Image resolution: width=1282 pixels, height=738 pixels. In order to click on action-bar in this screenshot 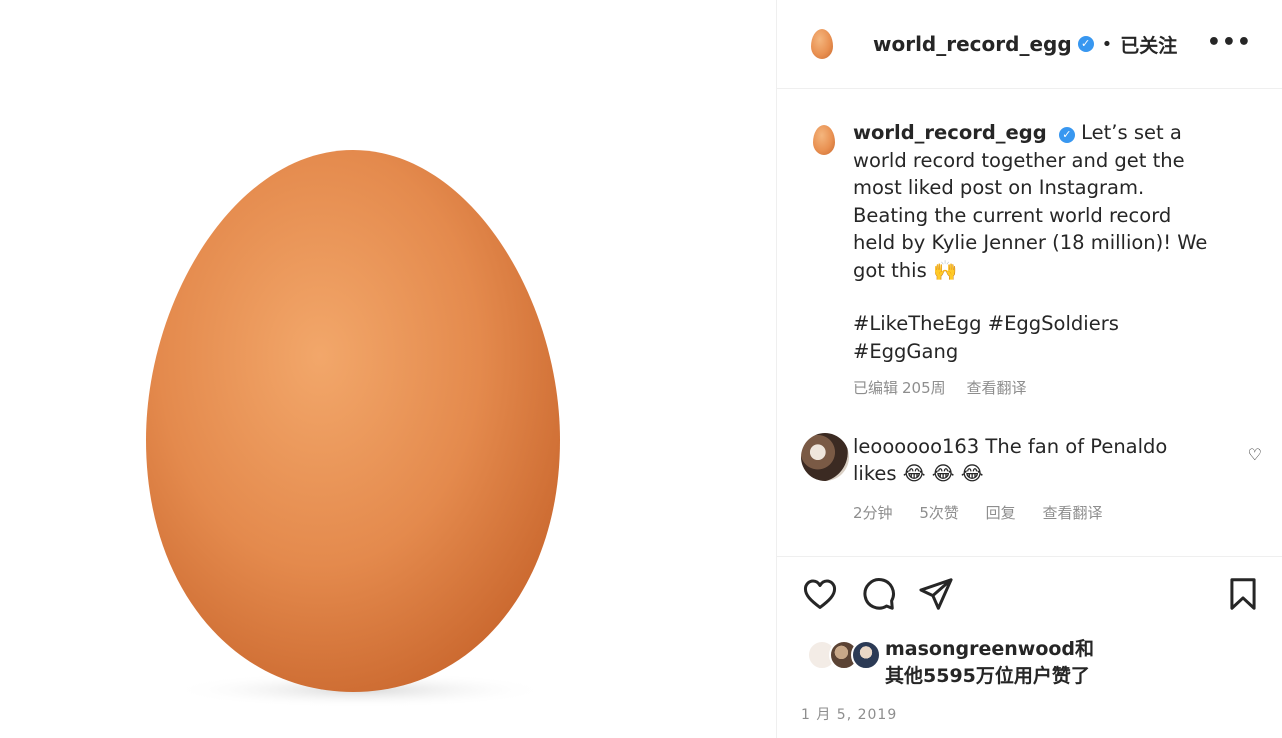, I will do `click(1031, 595)`.